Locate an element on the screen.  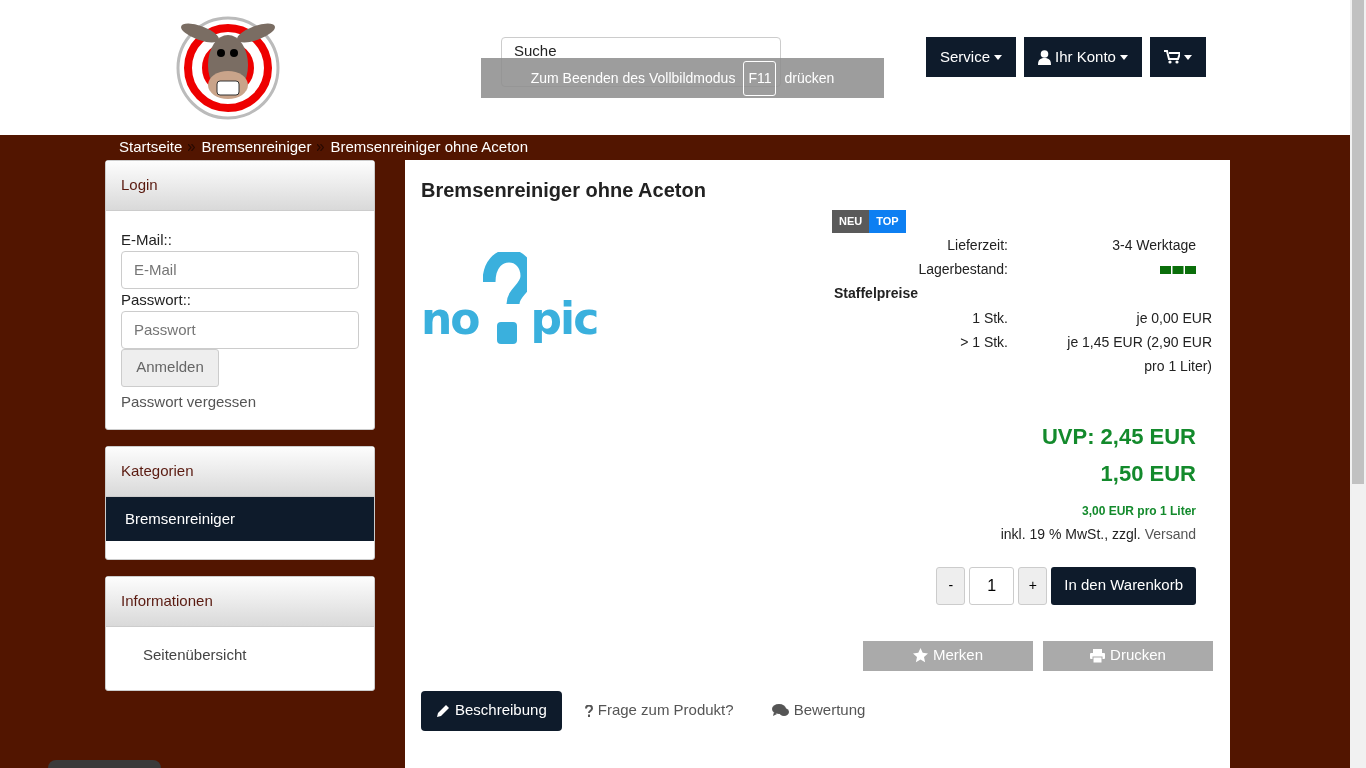
product-tag: NEU is located at coordinates (851, 221).